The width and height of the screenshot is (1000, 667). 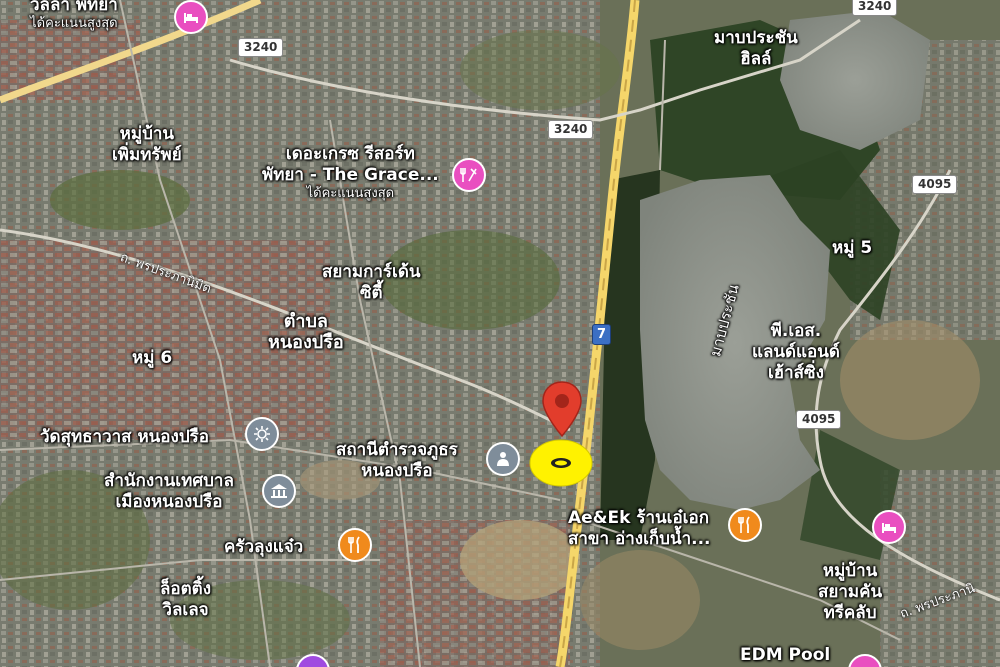 I want to click on police-pin, so click(x=503, y=459).